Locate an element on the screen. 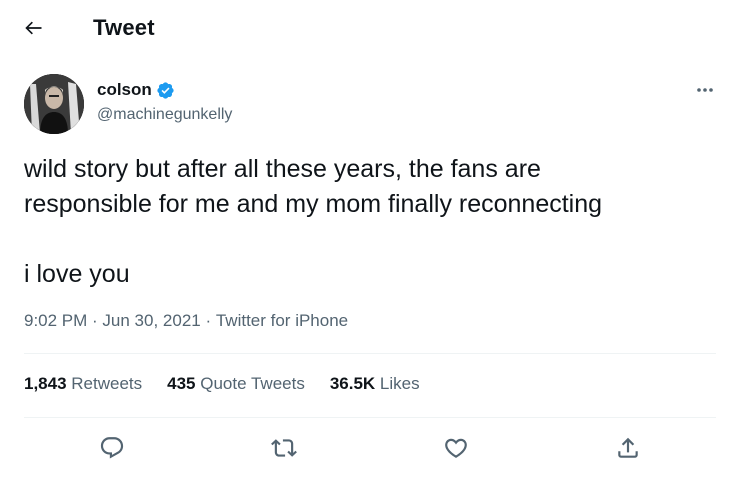  share-icon is located at coordinates (628, 447).